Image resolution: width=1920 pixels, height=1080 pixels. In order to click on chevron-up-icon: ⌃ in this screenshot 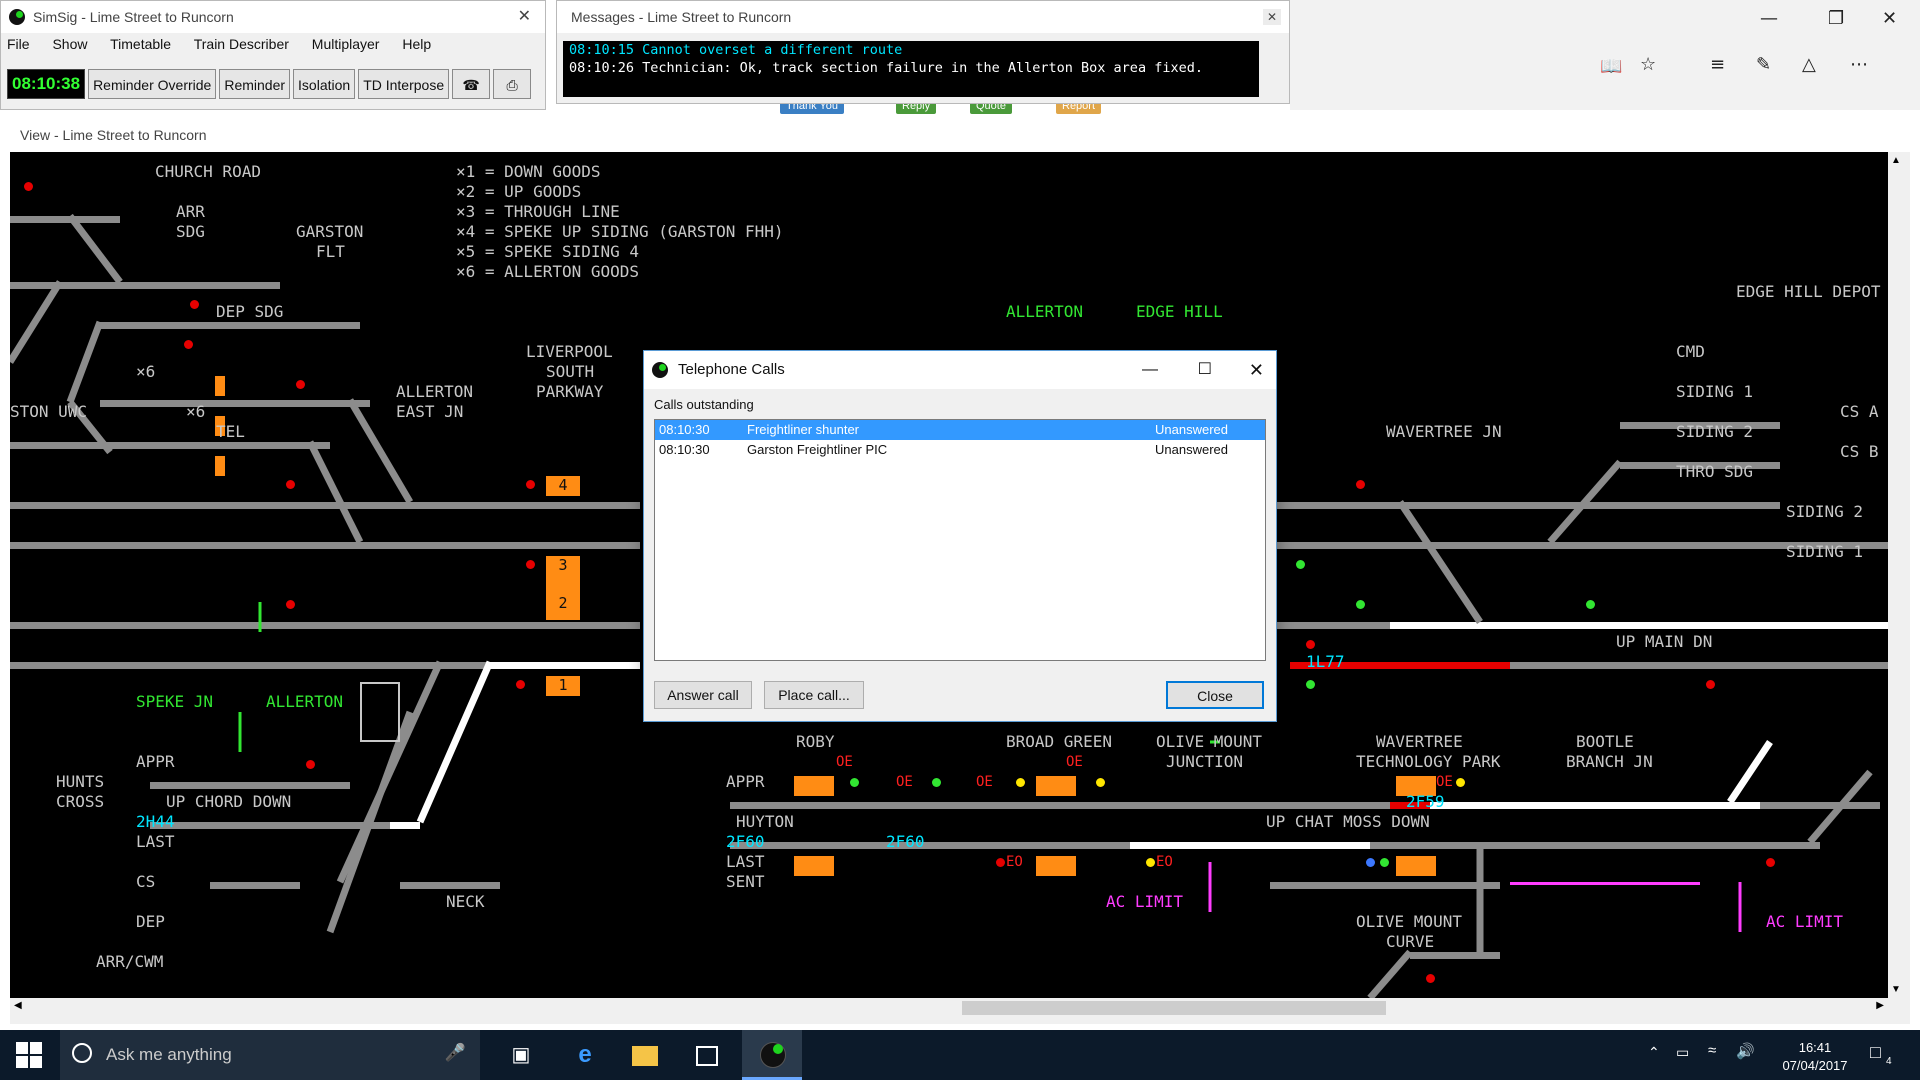, I will do `click(1654, 1052)`.